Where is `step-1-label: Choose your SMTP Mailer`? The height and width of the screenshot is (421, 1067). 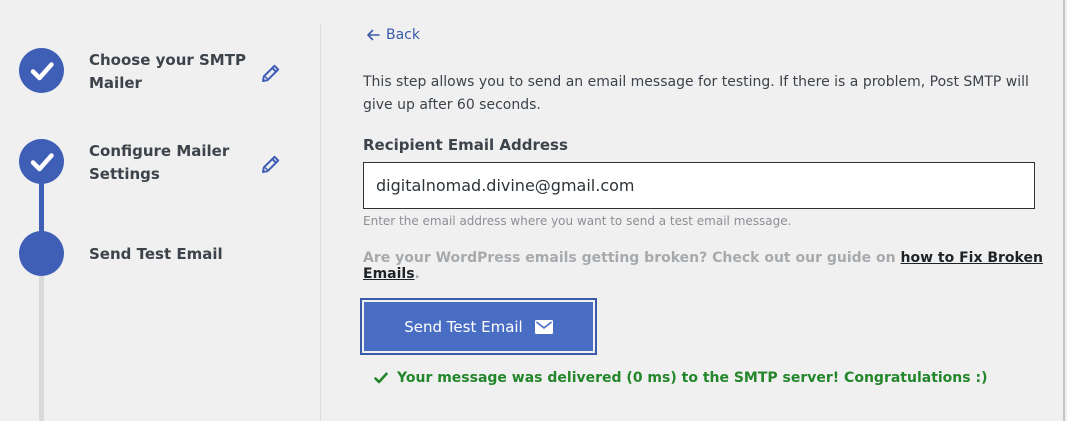
step-1-label: Choose your SMTP Mailer is located at coordinates (167, 71).